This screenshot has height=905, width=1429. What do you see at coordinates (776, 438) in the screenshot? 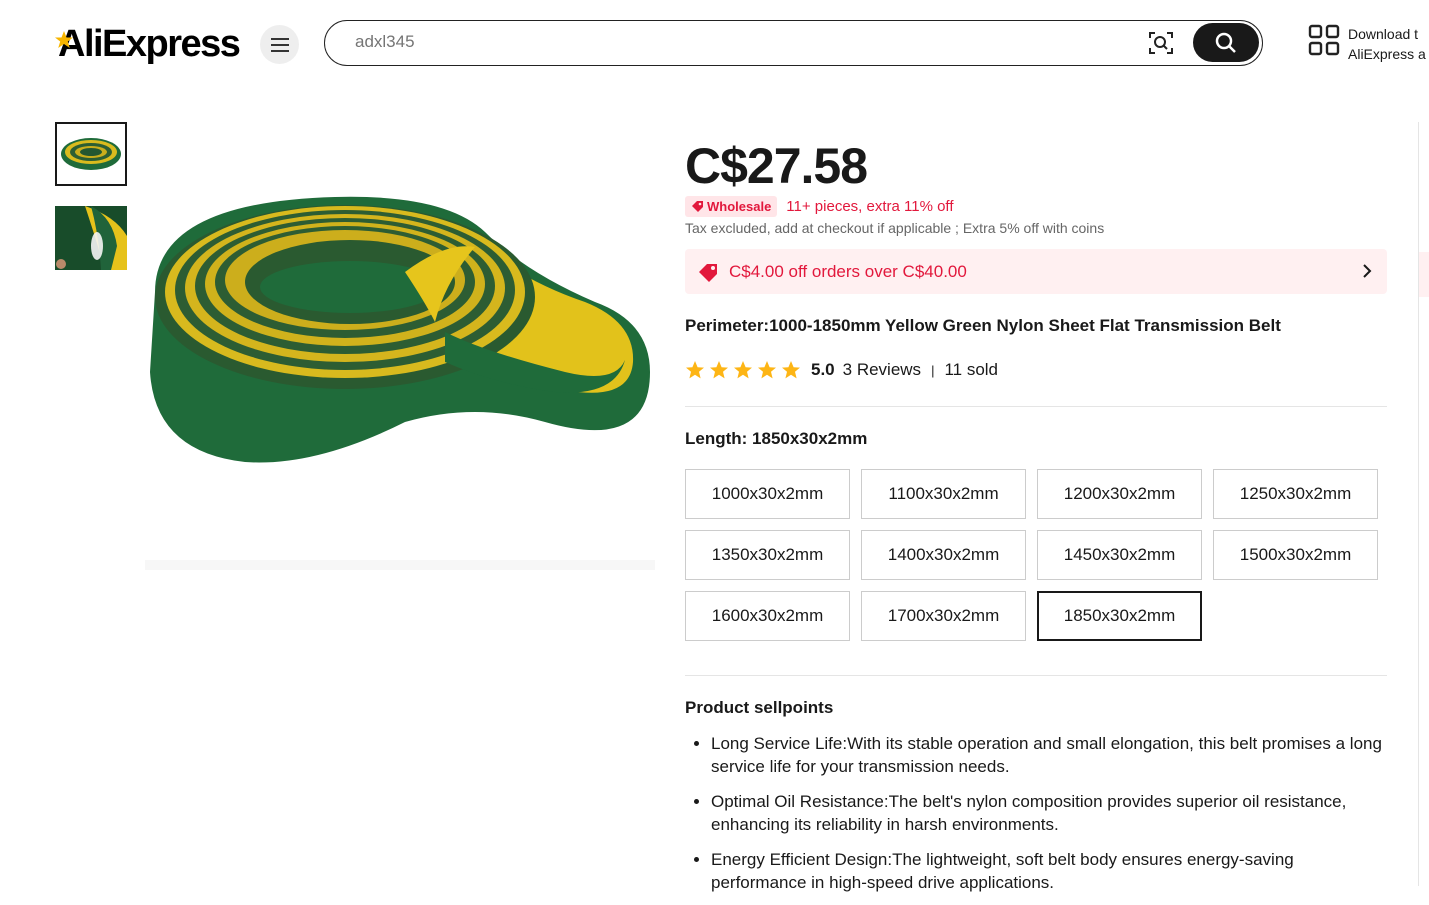
I see `length-label: Length: 1850x30x2mm` at bounding box center [776, 438].